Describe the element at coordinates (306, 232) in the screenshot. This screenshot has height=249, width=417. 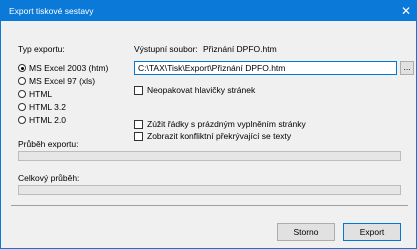
I see `cancel-button: Storno` at that location.